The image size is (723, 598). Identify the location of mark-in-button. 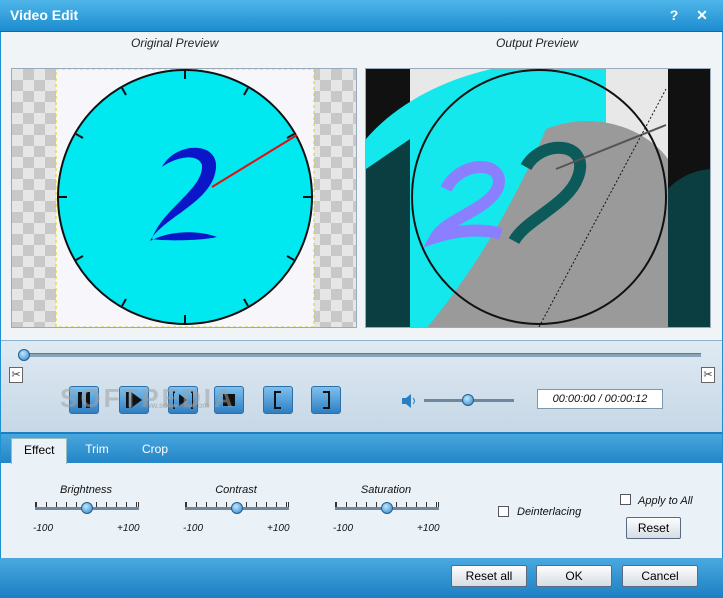
(278, 400).